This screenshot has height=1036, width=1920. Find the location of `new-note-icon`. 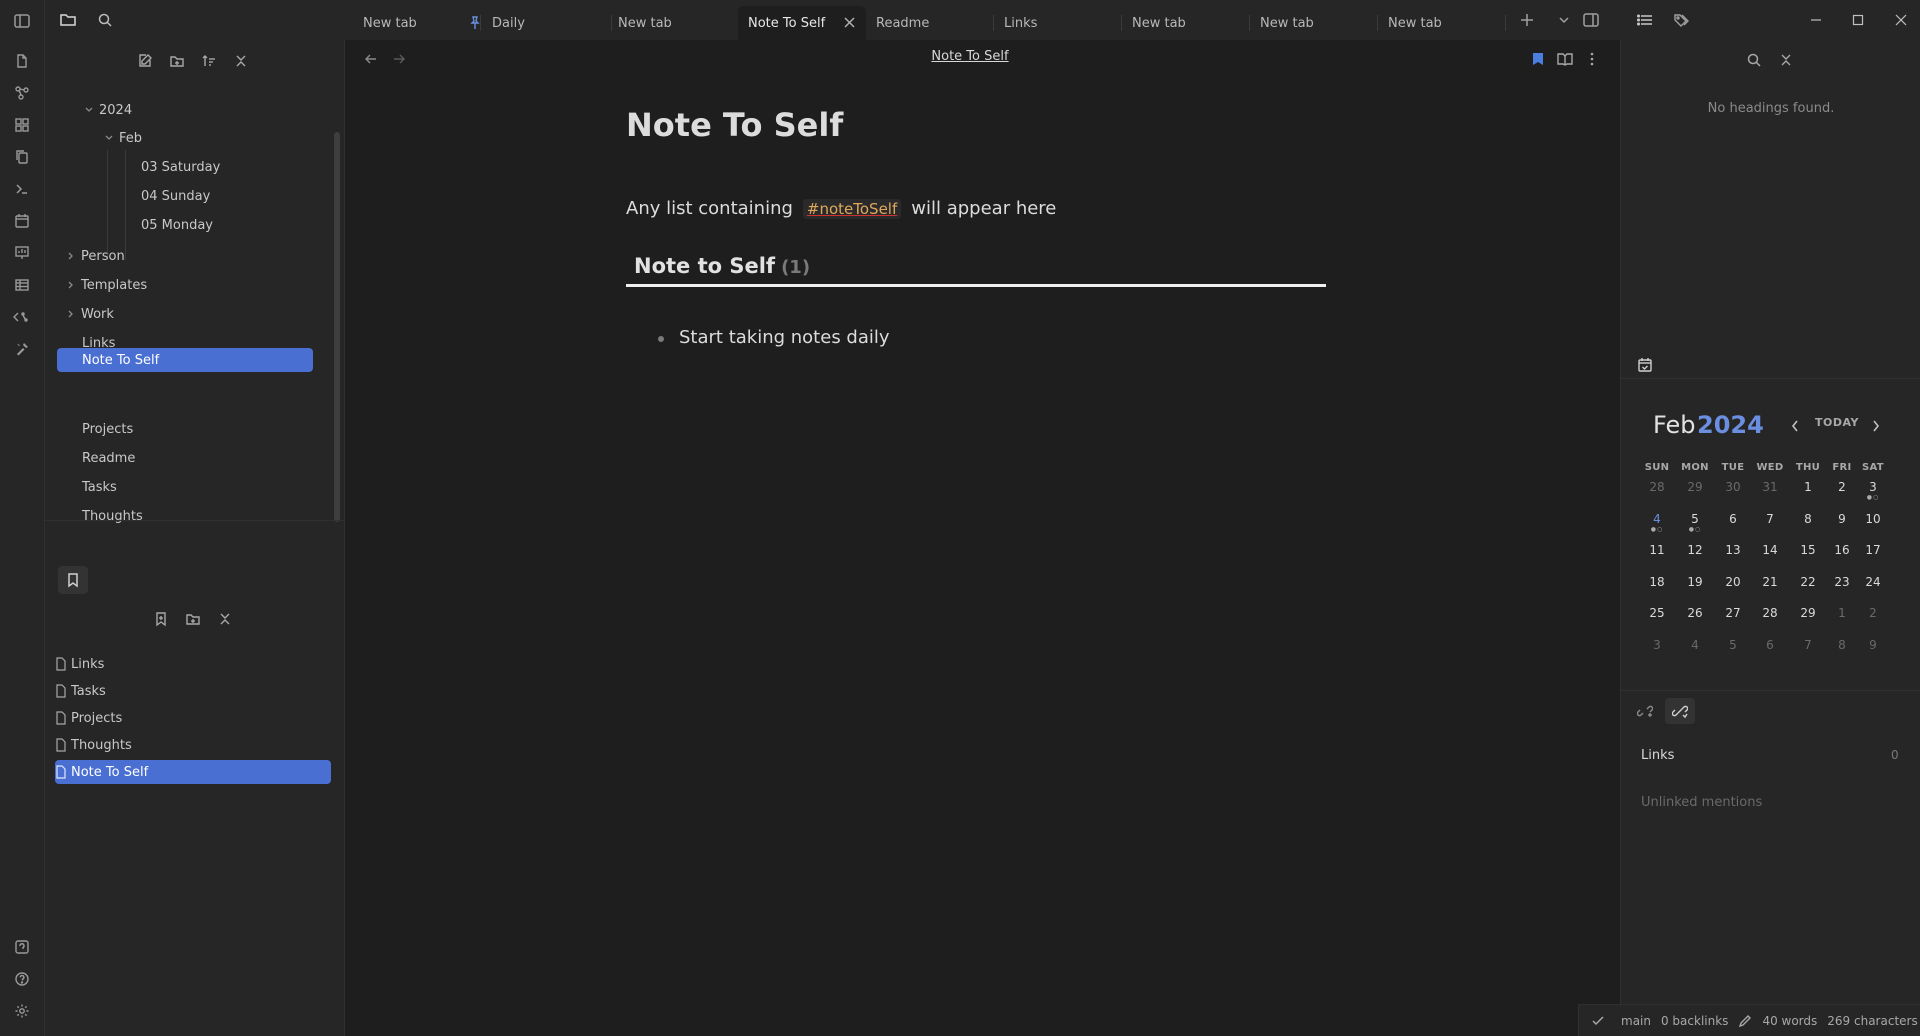

new-note-icon is located at coordinates (145, 61).